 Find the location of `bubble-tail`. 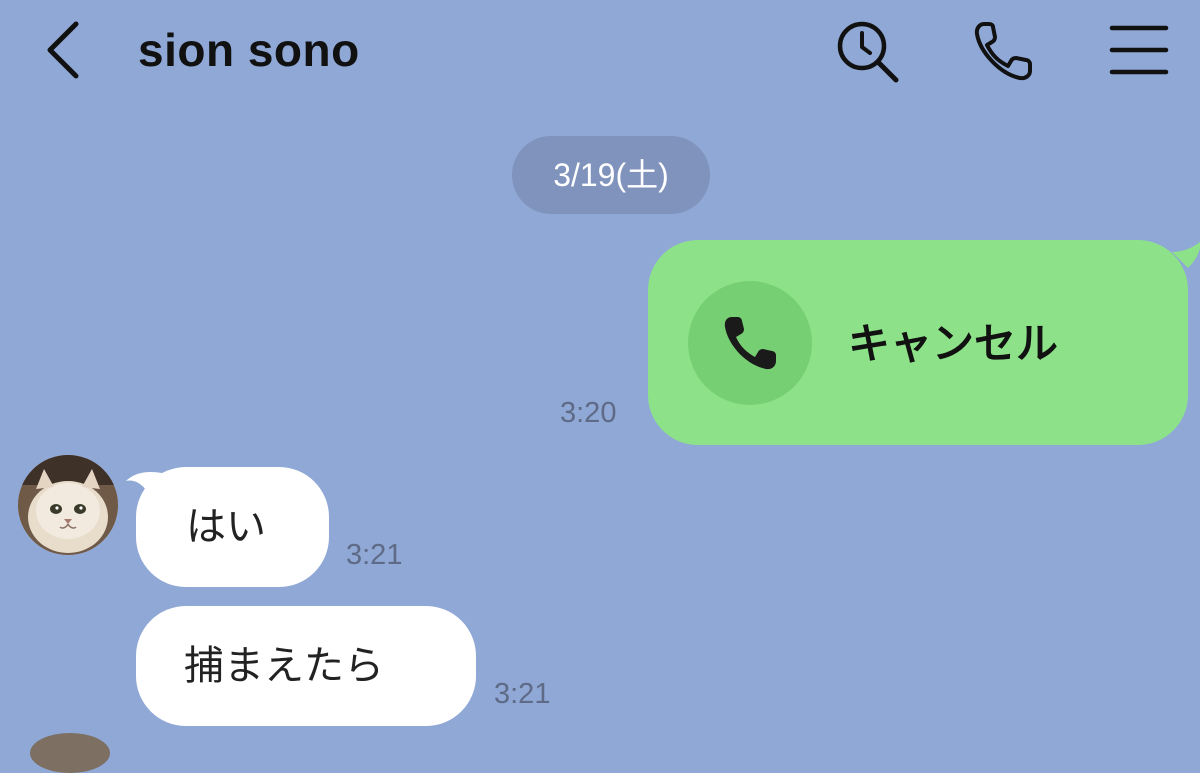

bubble-tail is located at coordinates (1186, 254).